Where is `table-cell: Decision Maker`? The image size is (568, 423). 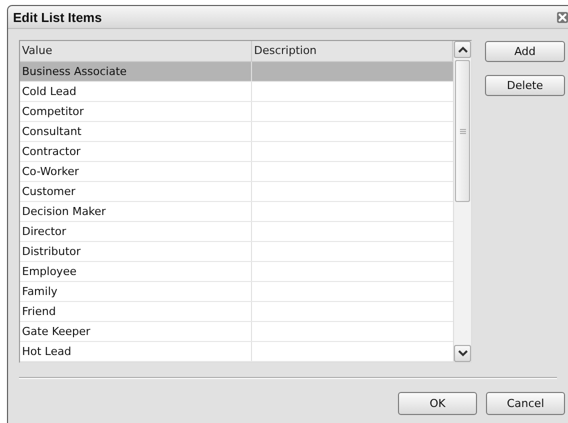 table-cell: Decision Maker is located at coordinates (136, 211).